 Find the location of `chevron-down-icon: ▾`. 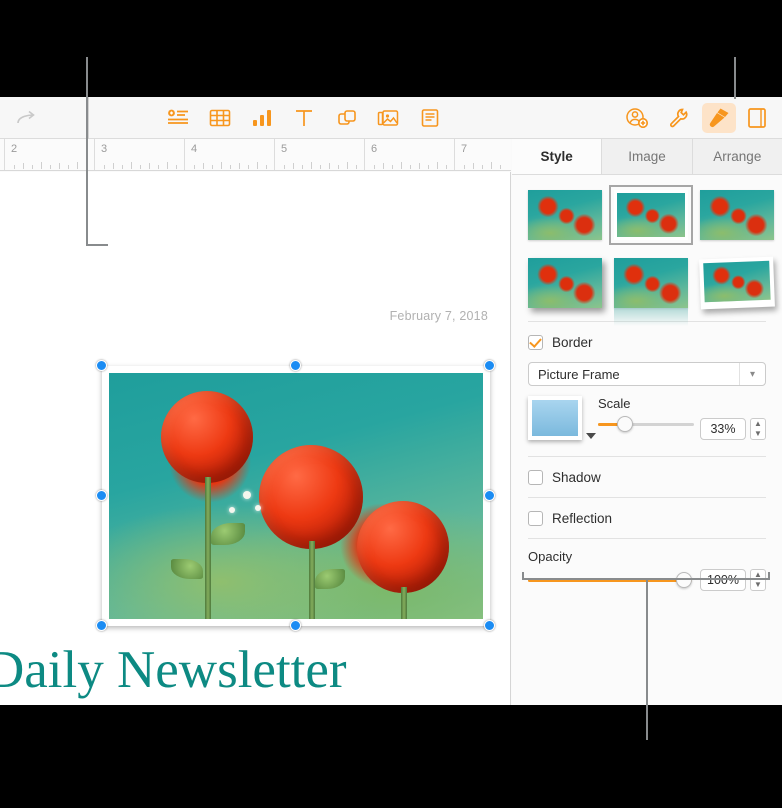

chevron-down-icon: ▾ is located at coordinates (752, 374).